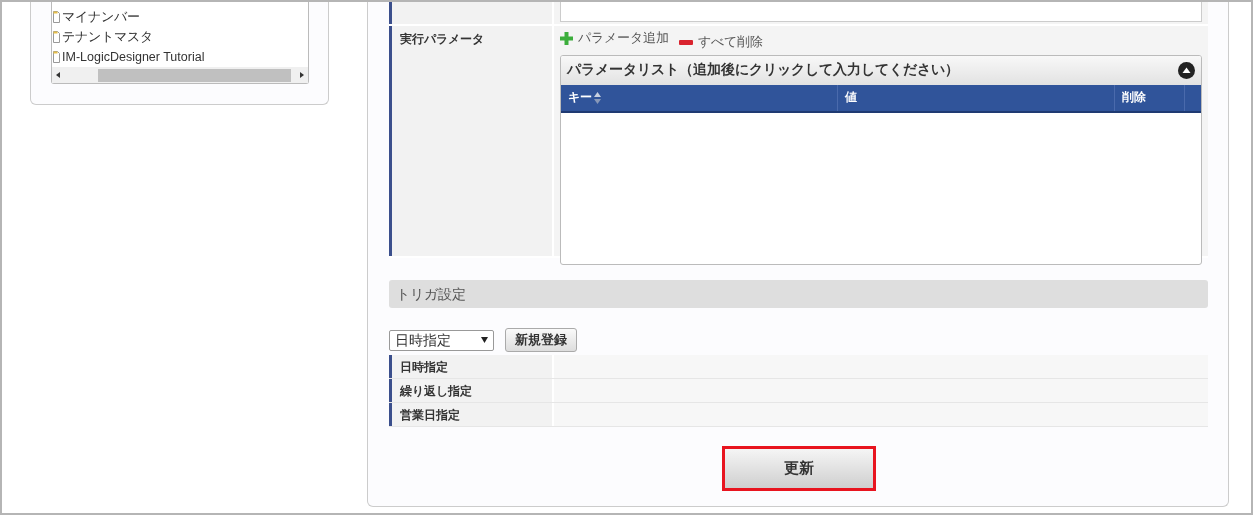  I want to click on field-label: 繰り返し指定, so click(470, 390).